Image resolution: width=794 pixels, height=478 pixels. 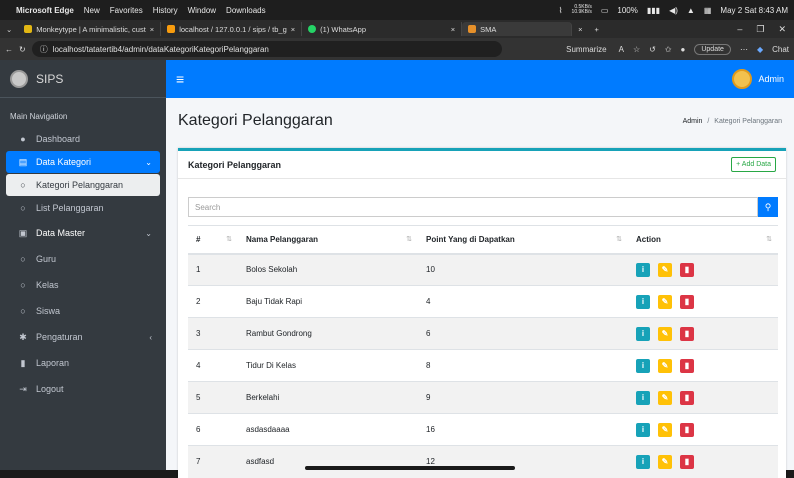 I want to click on volume-icon: ◀), so click(x=673, y=10).